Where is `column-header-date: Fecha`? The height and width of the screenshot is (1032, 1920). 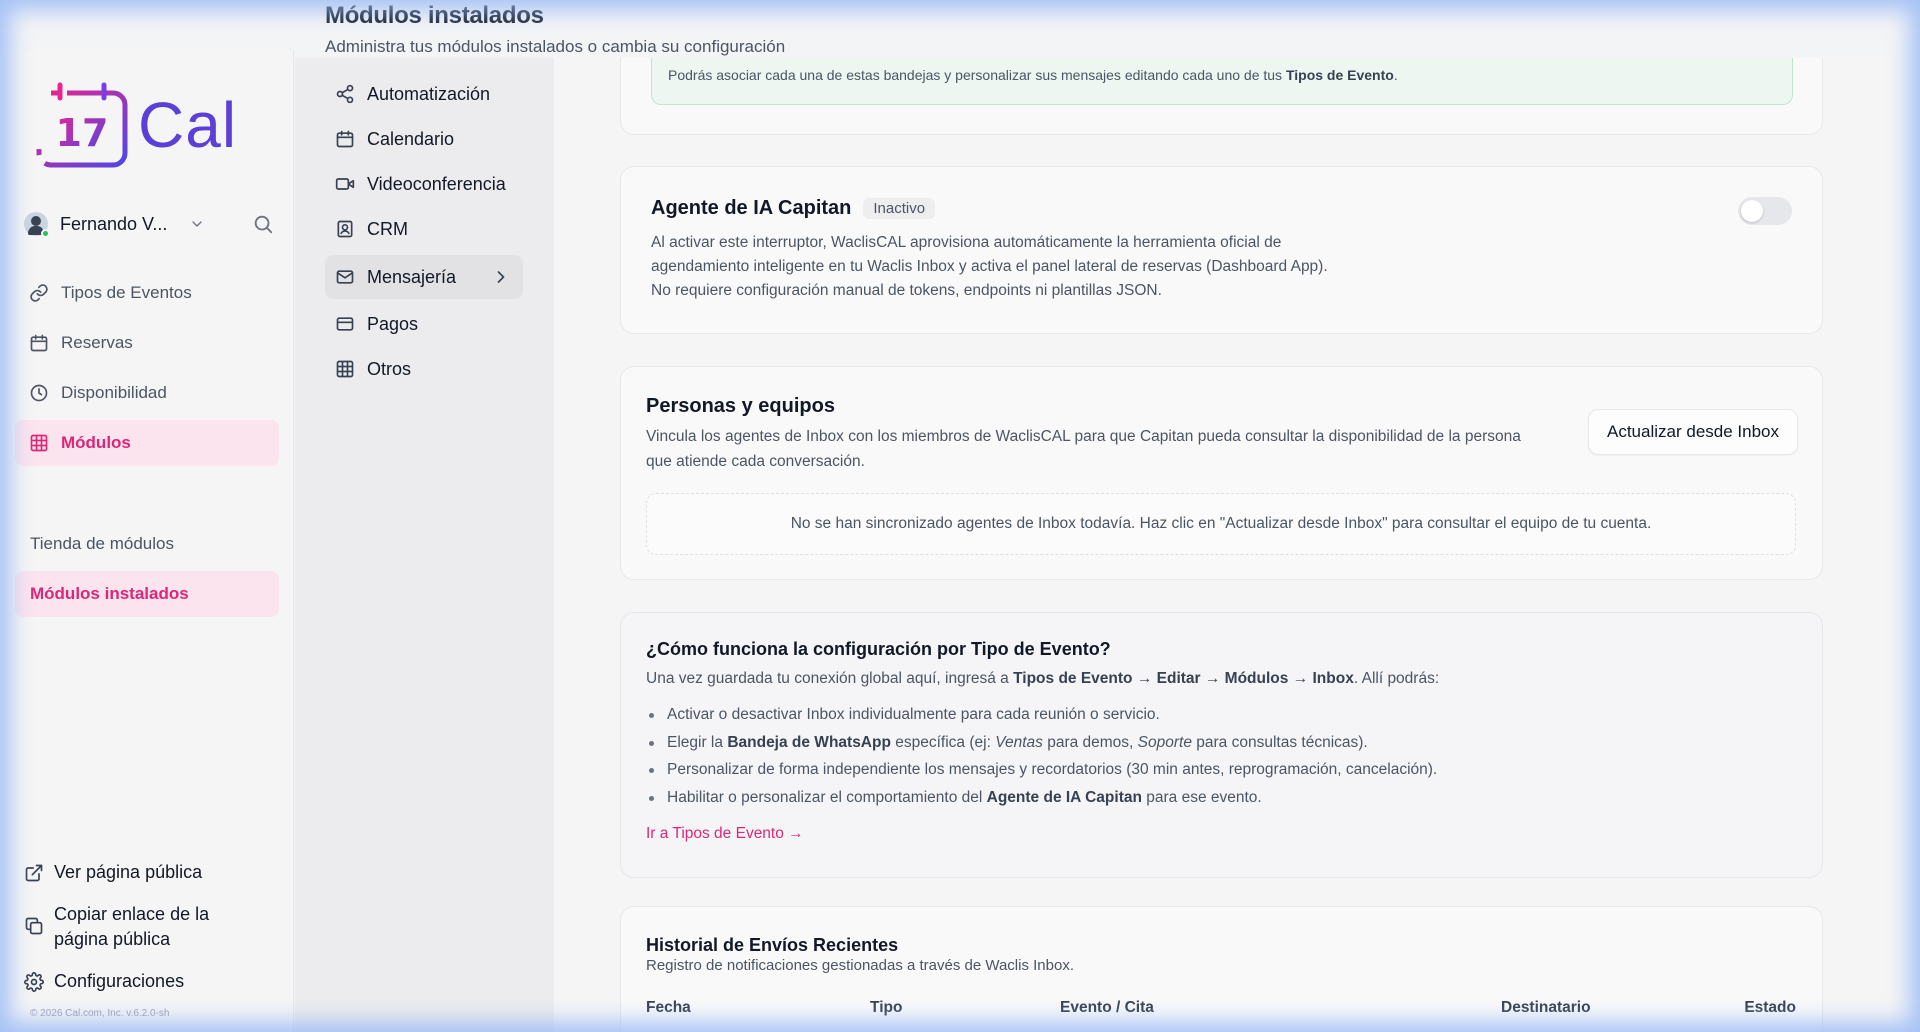
column-header-date: Fecha is located at coordinates (668, 1008).